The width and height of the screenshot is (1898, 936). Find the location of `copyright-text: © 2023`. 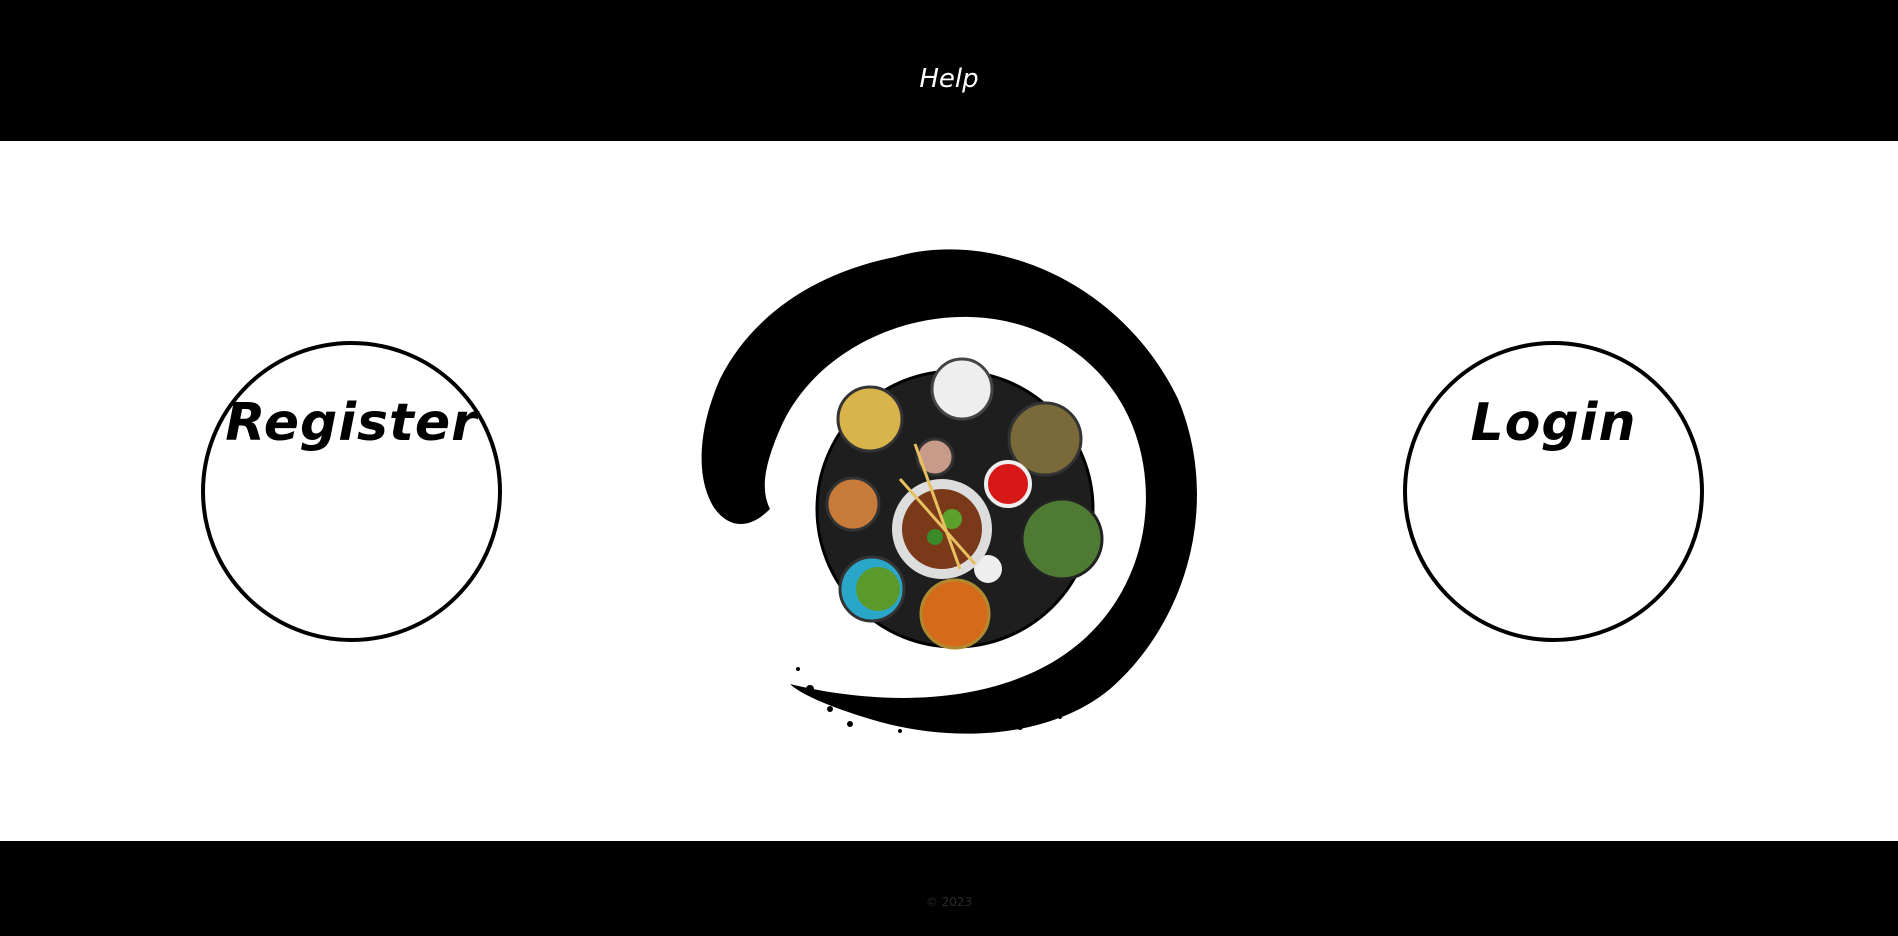

copyright-text: © 2023 is located at coordinates (949, 902).